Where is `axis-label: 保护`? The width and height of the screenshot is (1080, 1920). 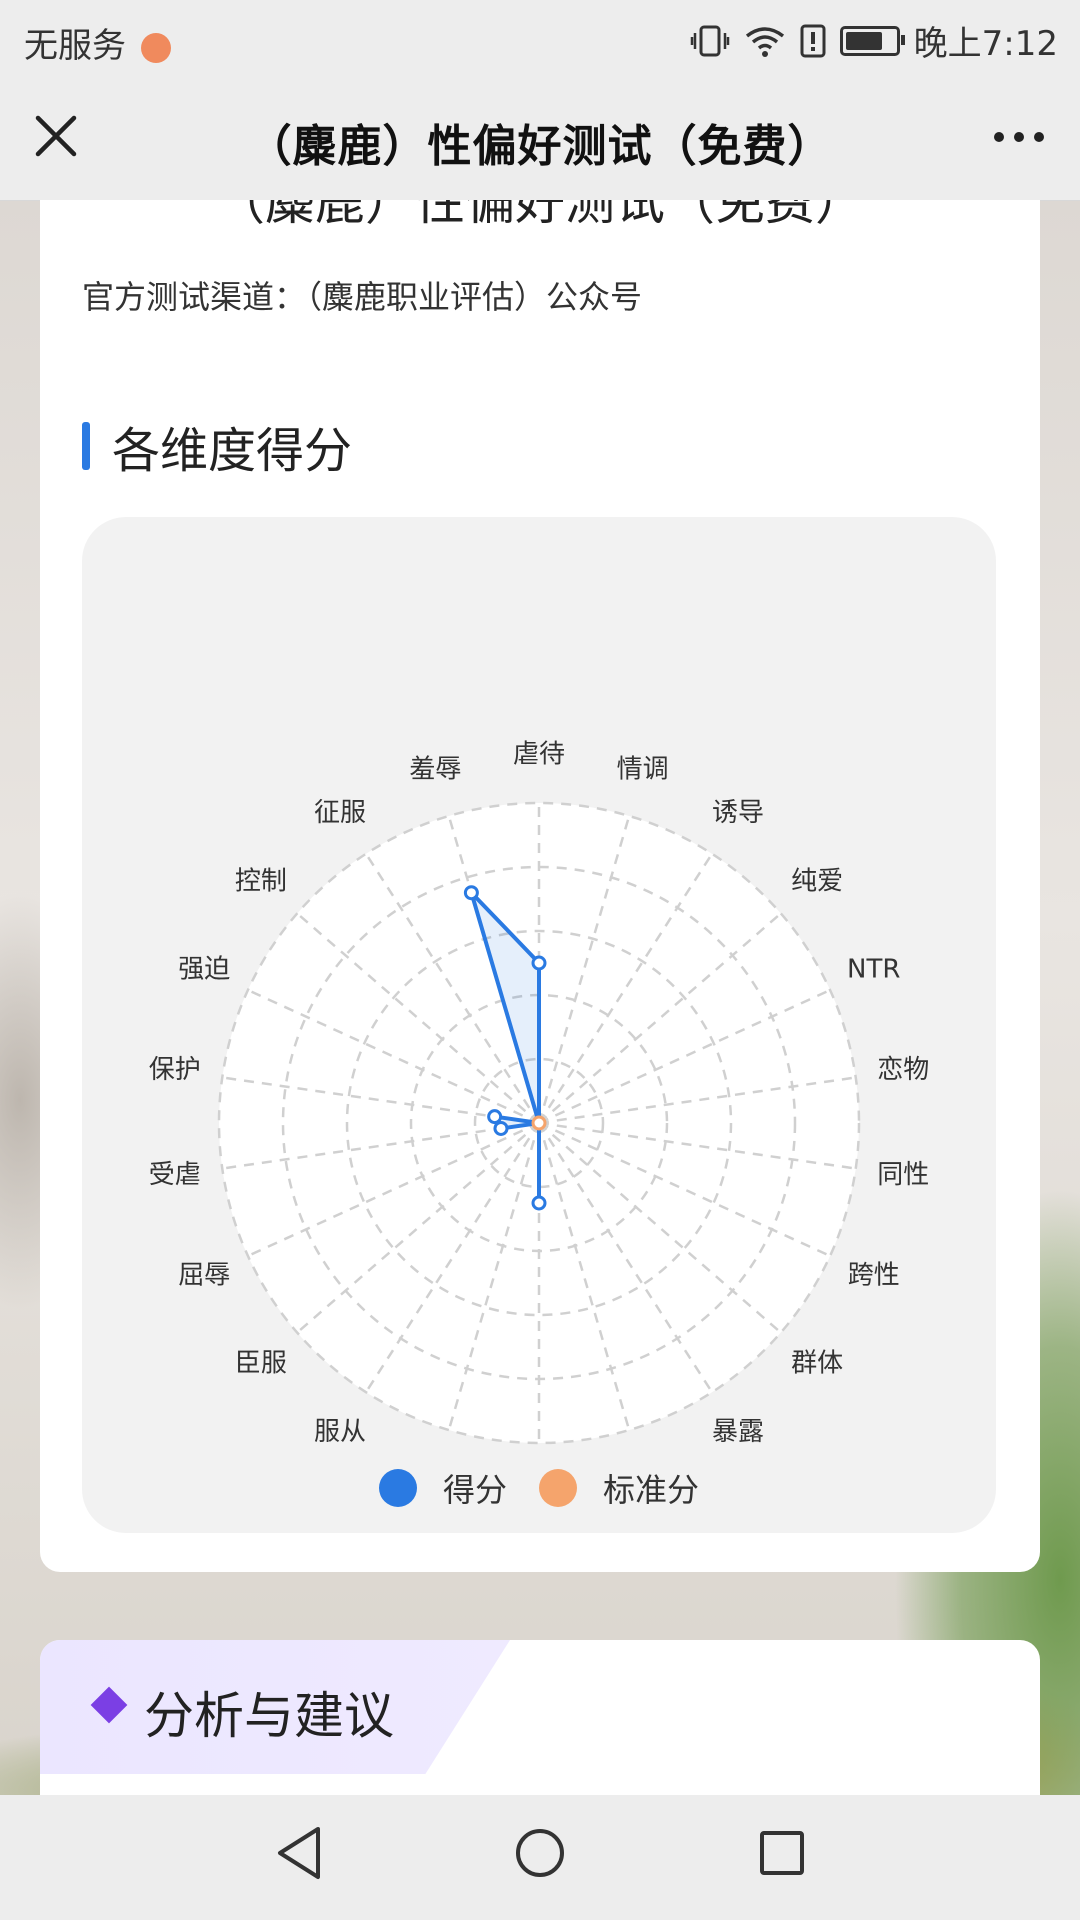 axis-label: 保护 is located at coordinates (175, 1070).